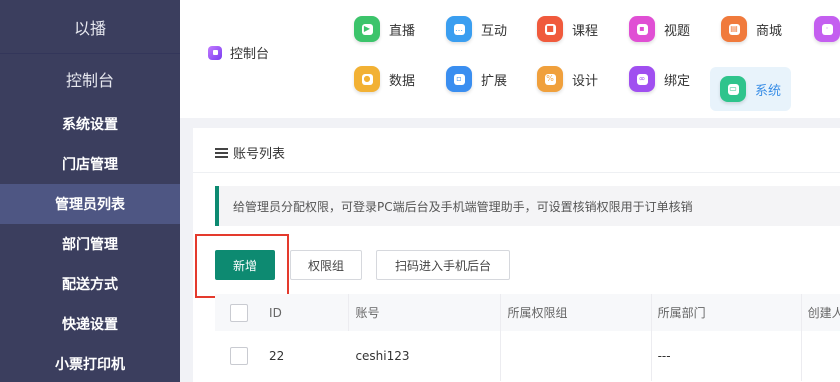 Image resolution: width=840 pixels, height=382 pixels. I want to click on sidebar-item-store-management: 门店管理, so click(90, 164).